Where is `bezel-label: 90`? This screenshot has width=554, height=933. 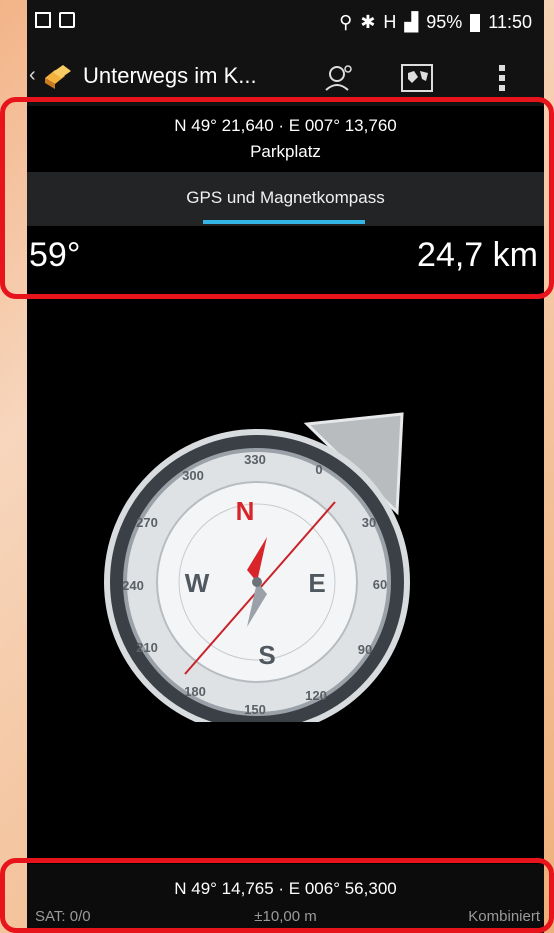 bezel-label: 90 is located at coordinates (365, 649).